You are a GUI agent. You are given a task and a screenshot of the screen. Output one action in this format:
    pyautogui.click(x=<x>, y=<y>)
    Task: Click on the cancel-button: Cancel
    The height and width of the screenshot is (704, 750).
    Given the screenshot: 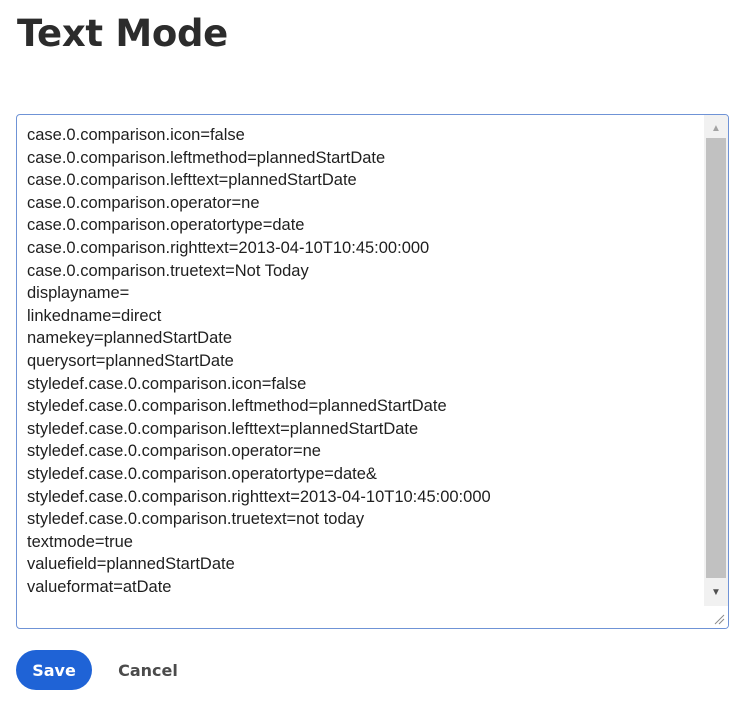 What is the action you would take?
    pyautogui.click(x=148, y=670)
    